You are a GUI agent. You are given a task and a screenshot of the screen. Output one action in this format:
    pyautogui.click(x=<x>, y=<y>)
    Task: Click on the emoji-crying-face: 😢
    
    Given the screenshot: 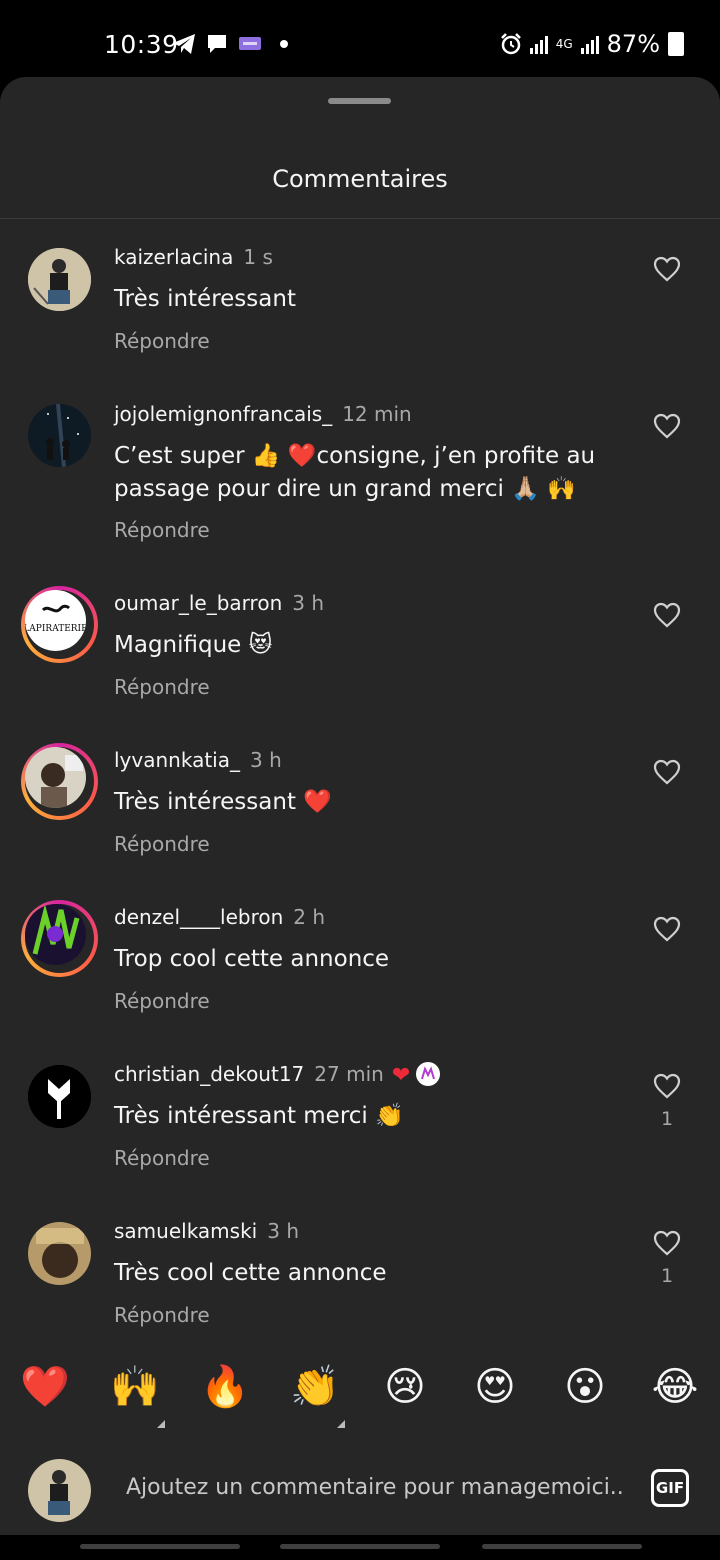 What is the action you would take?
    pyautogui.click(x=405, y=1387)
    